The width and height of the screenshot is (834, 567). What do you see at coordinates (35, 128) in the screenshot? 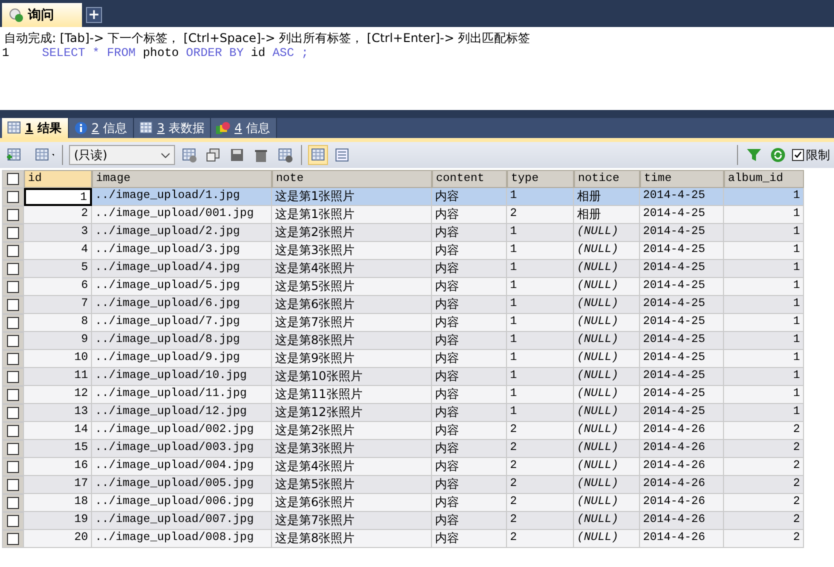
I see `result-tab: 1 结果` at bounding box center [35, 128].